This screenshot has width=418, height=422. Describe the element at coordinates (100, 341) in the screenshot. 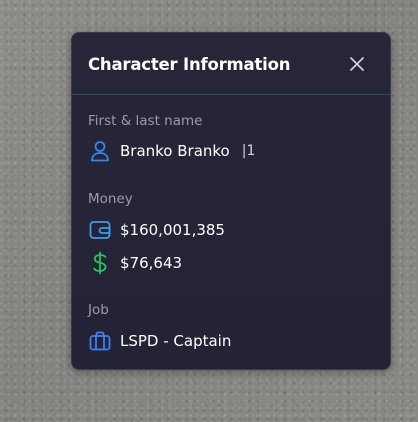

I see `briefcase-icon` at that location.